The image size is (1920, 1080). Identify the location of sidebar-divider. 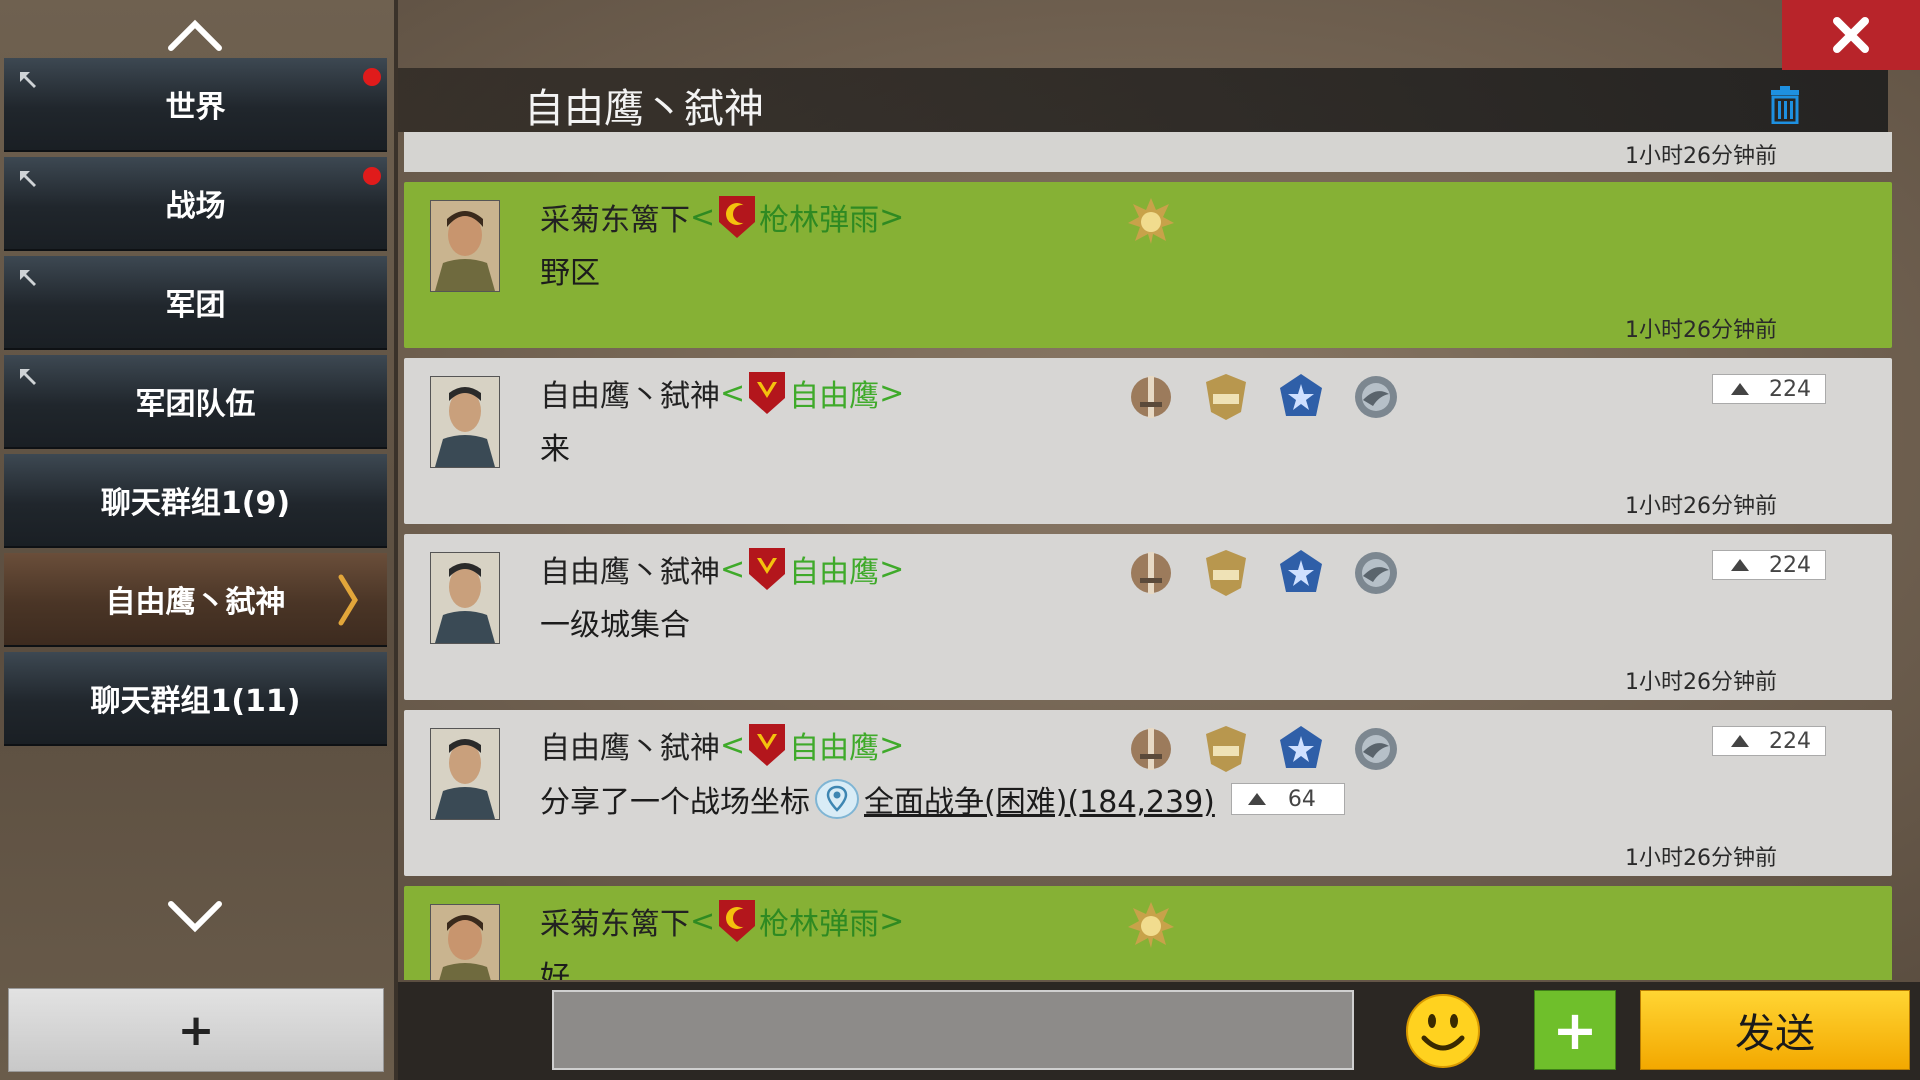
(396, 540).